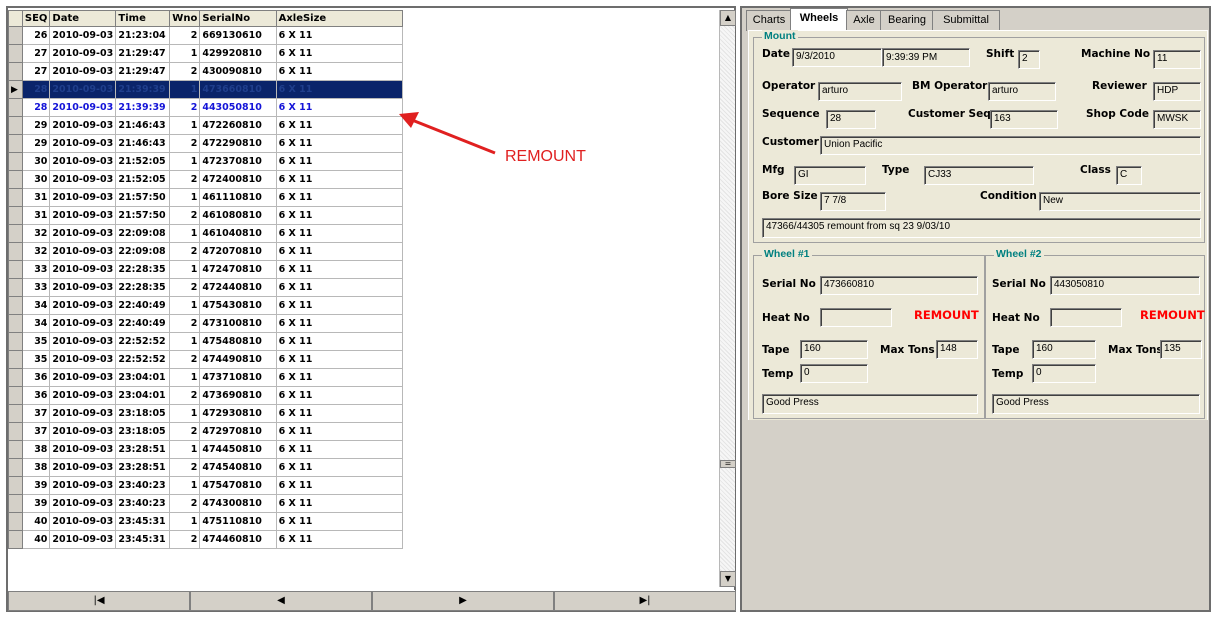  I want to click on table-row: 40 2010-09-03 23:45:31 2 474460810 6 X 11, so click(206, 539).